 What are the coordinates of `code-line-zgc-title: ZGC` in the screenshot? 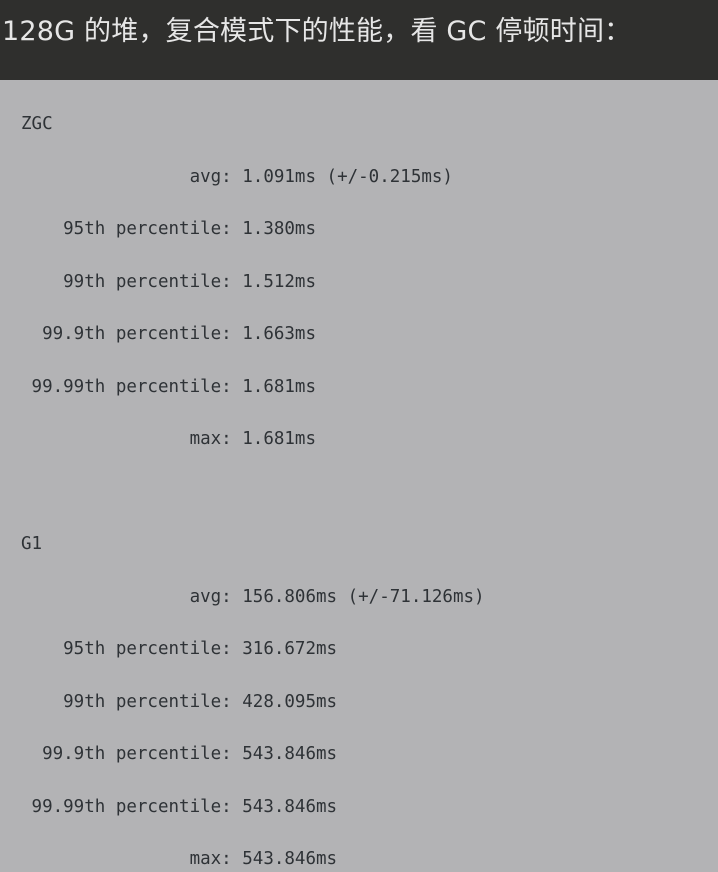 It's located at (37, 124).